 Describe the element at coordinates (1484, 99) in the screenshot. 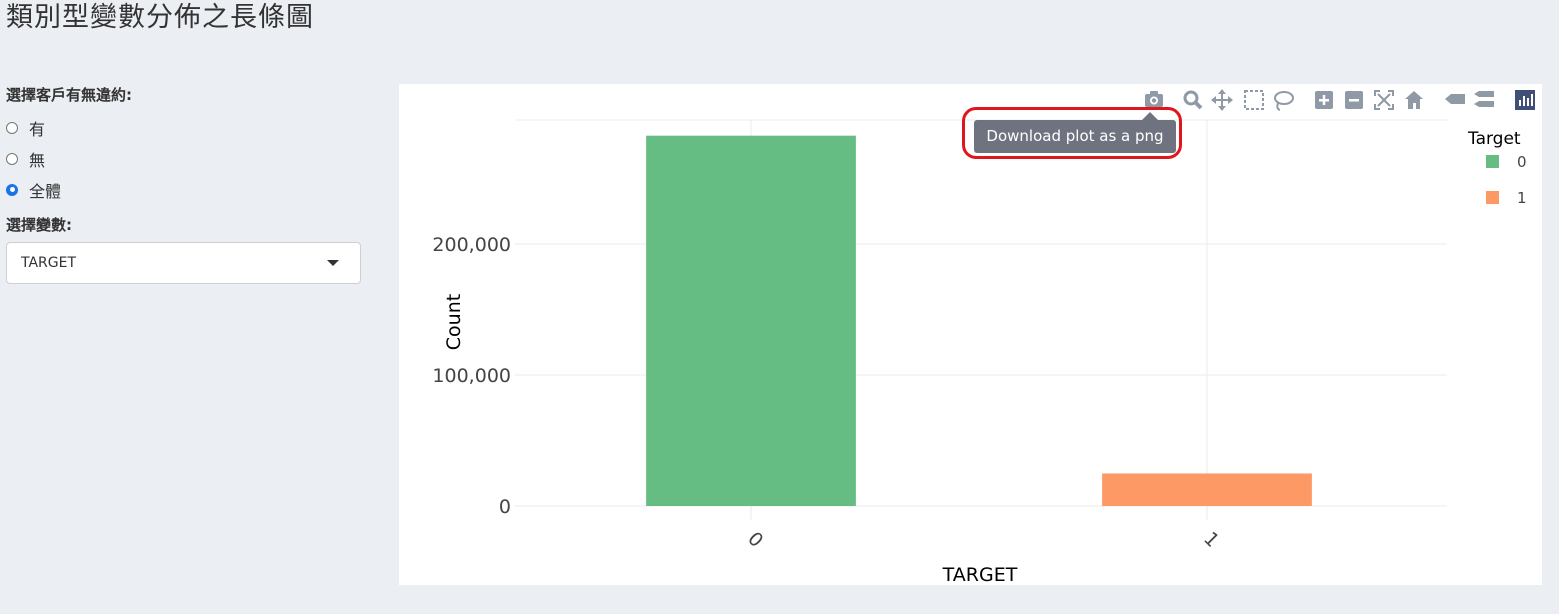

I see `hover-compare-icon` at that location.